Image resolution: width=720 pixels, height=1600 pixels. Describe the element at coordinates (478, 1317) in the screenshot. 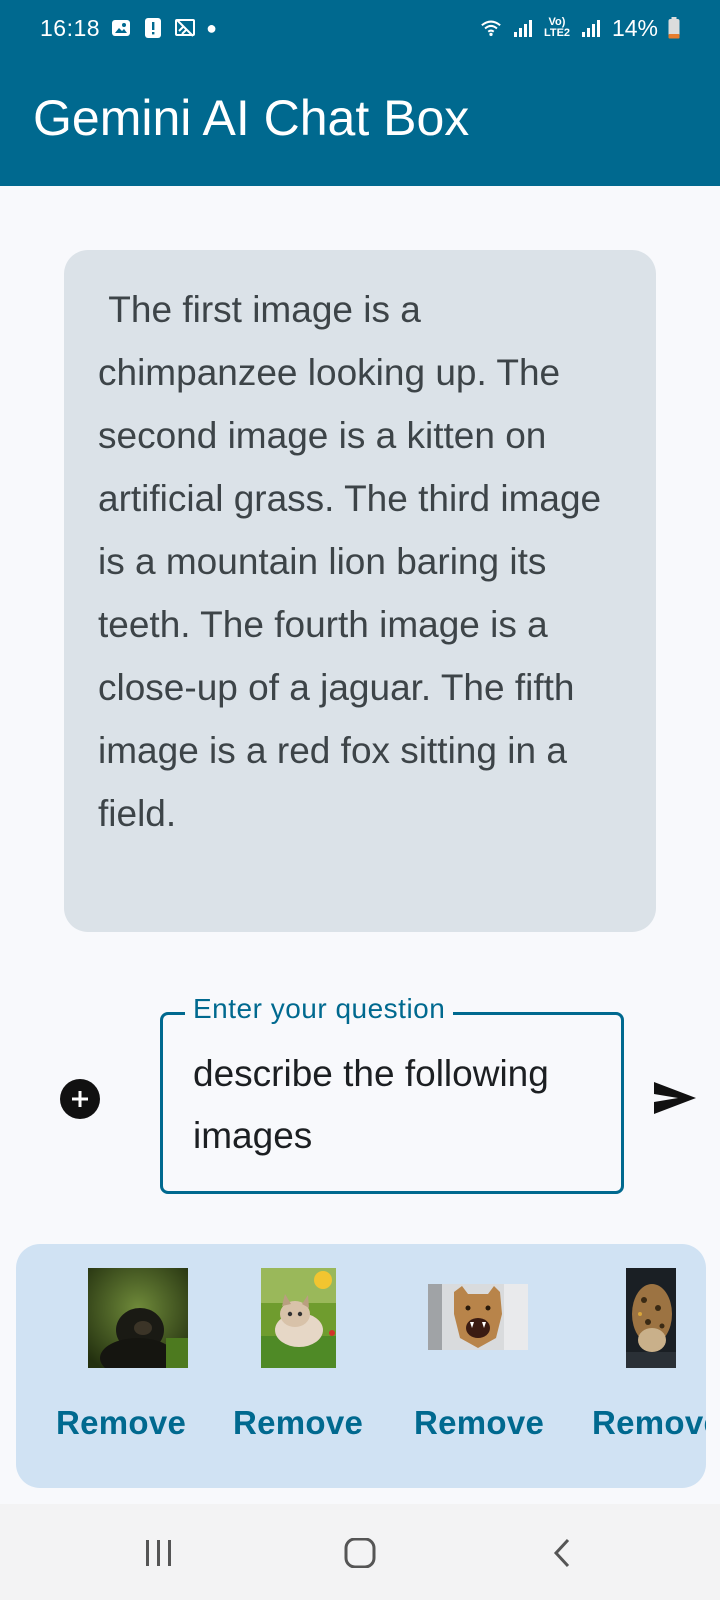

I see `image-thumbnail-mountain-lion` at that location.